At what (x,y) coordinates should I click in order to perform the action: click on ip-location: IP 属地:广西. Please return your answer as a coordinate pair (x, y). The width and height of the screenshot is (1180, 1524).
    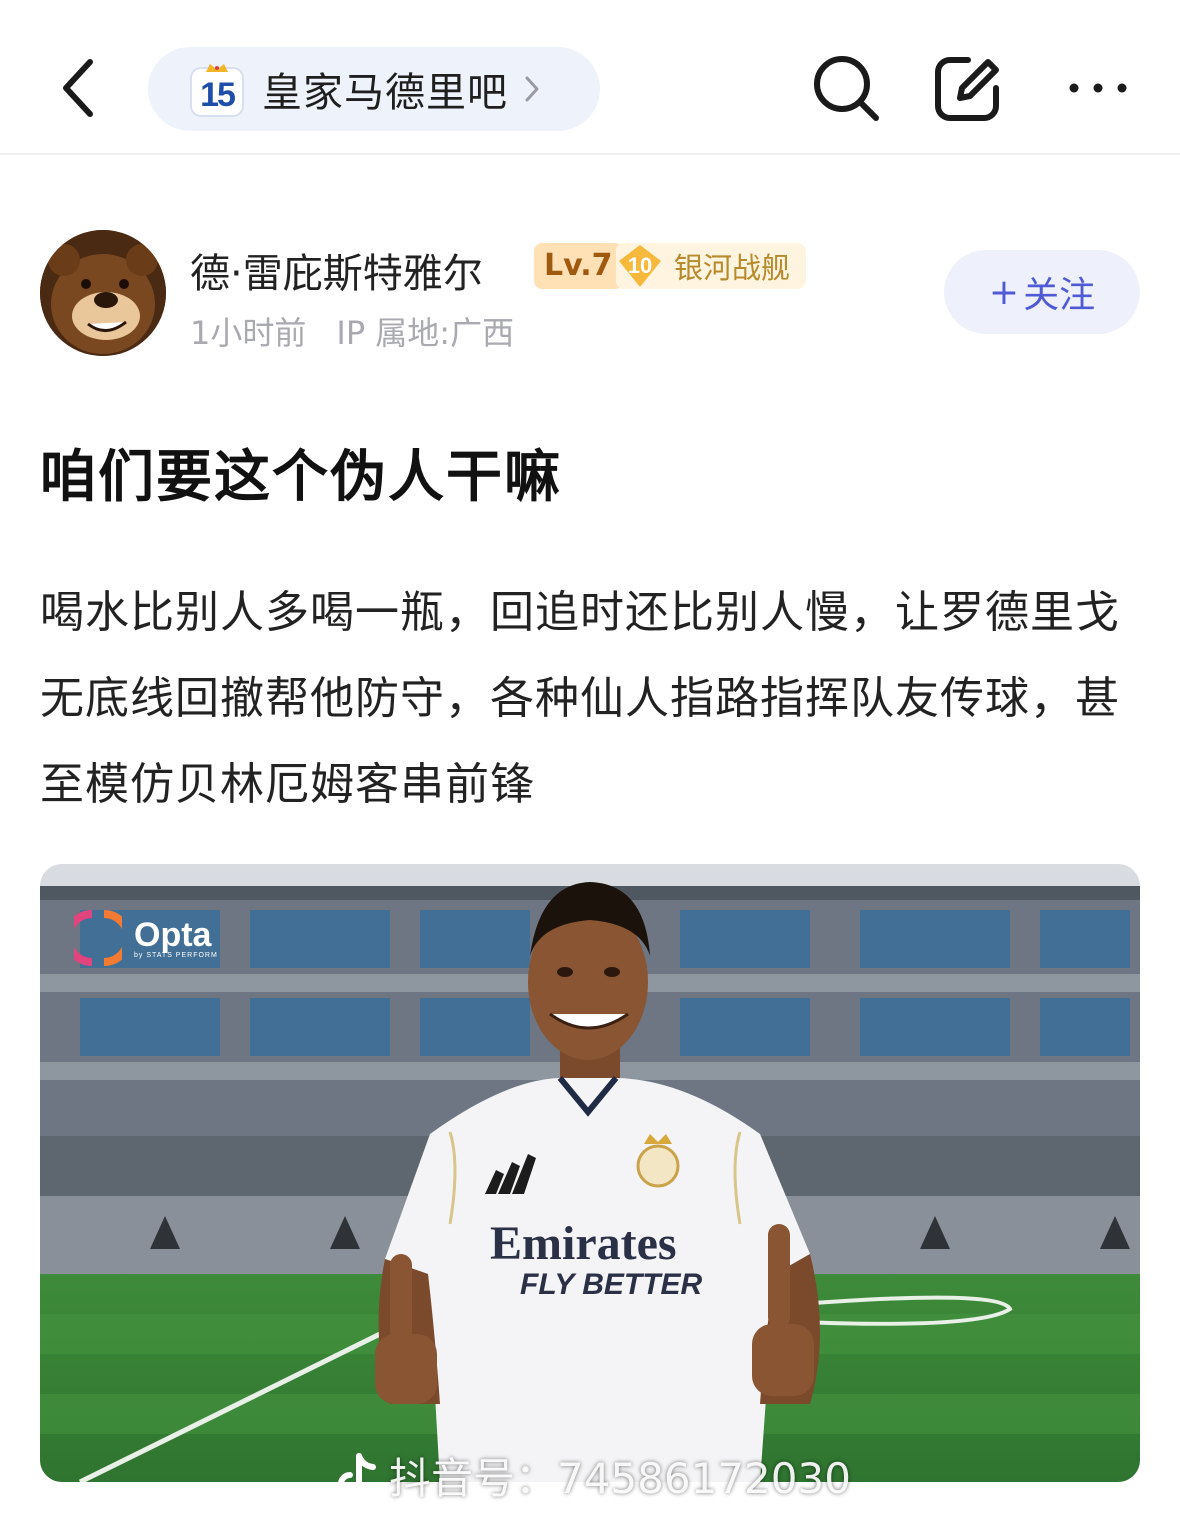
    Looking at the image, I should click on (425, 333).